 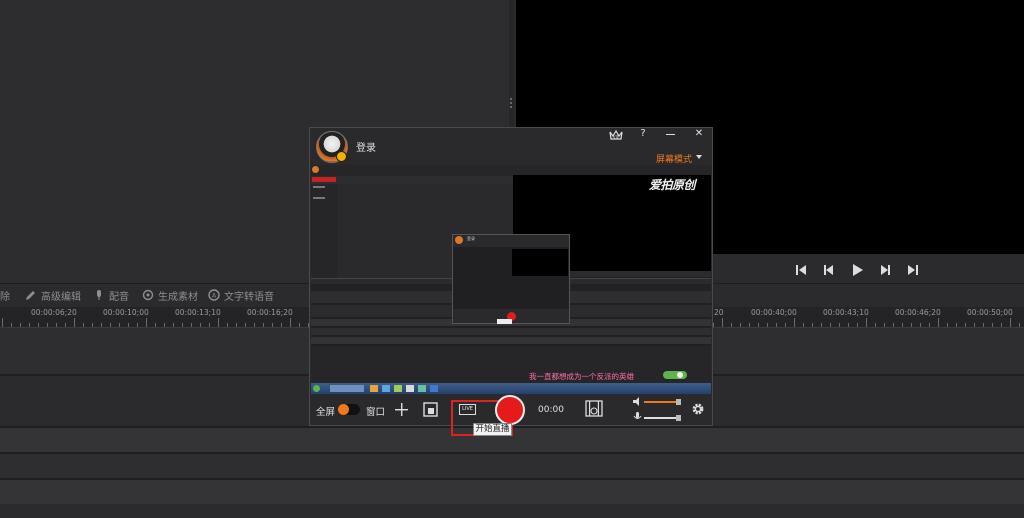 I want to click on advanced-edit-label: 高级编辑, so click(x=61, y=297).